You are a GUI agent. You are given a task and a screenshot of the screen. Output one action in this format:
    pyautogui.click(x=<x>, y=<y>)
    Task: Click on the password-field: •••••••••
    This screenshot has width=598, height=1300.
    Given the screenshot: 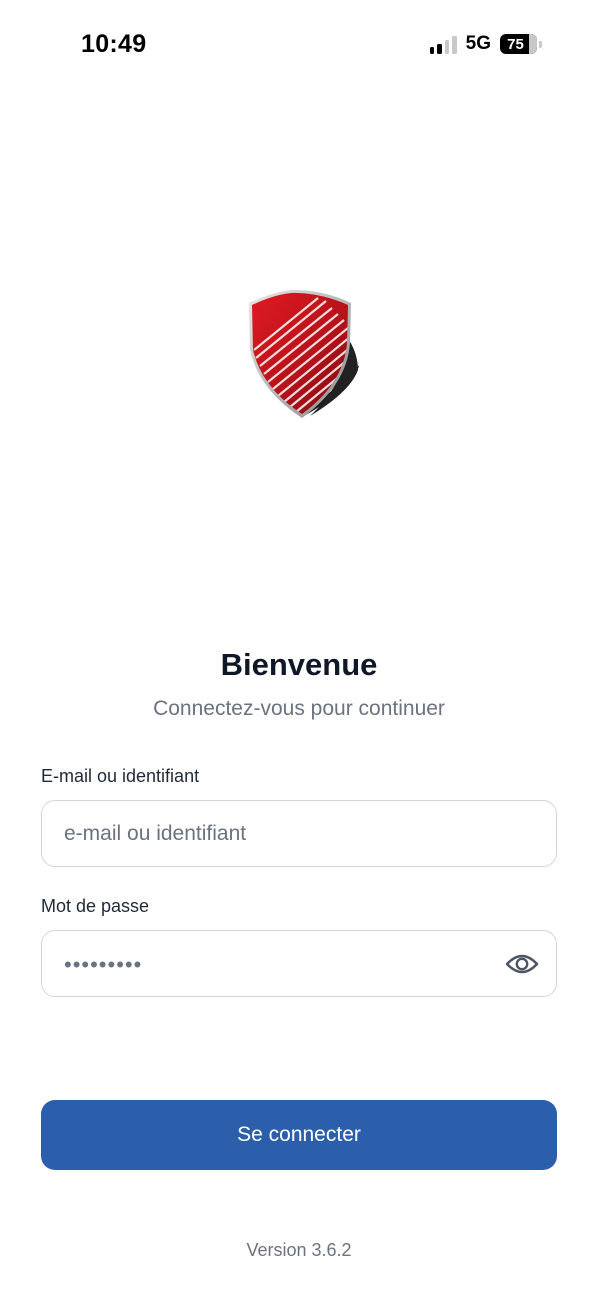 What is the action you would take?
    pyautogui.click(x=299, y=963)
    